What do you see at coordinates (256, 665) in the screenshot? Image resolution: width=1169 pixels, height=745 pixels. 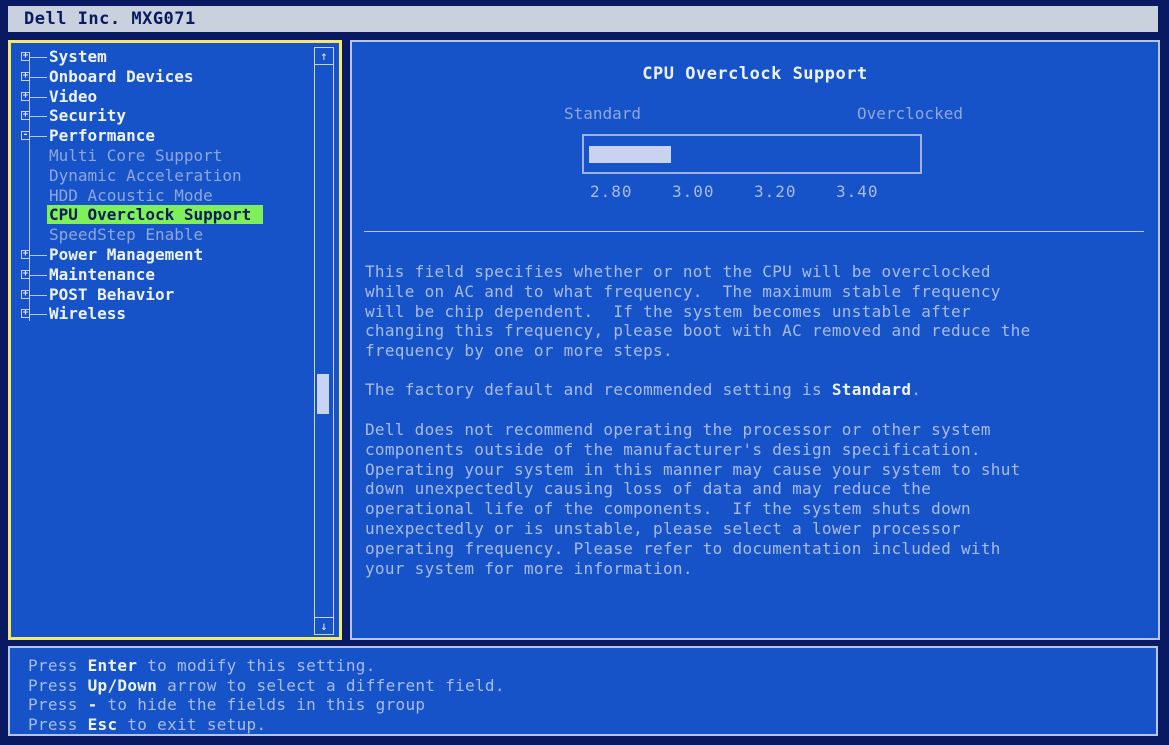 I see `help-text: to modify this setting.` at bounding box center [256, 665].